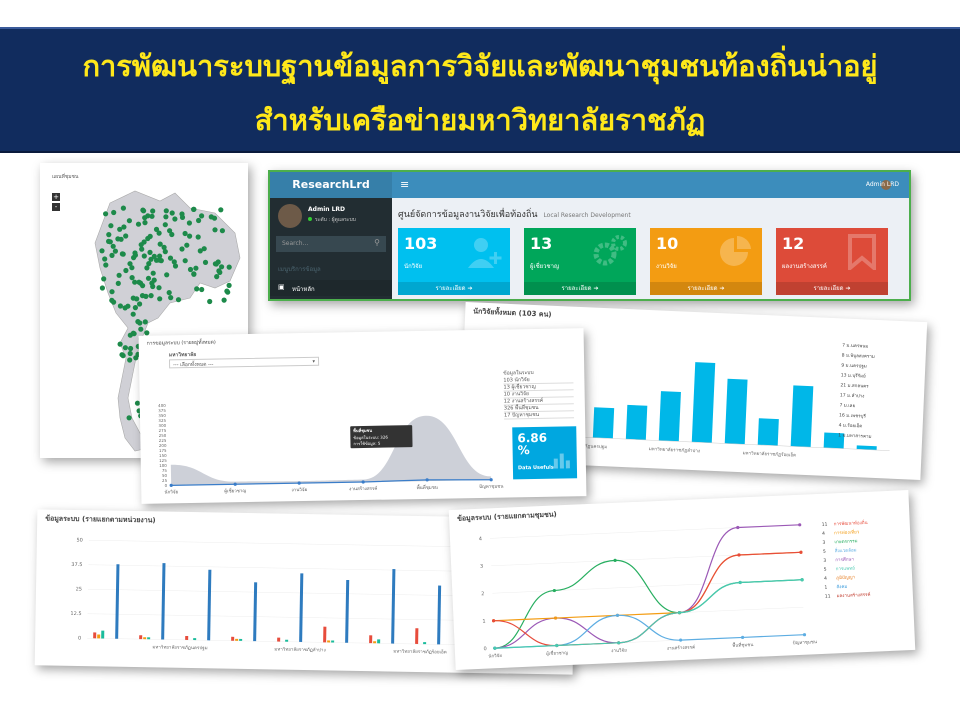 The width and height of the screenshot is (960, 720). Describe the element at coordinates (331, 244) in the screenshot. I see `sidebar-search: Search... ⚲` at that location.